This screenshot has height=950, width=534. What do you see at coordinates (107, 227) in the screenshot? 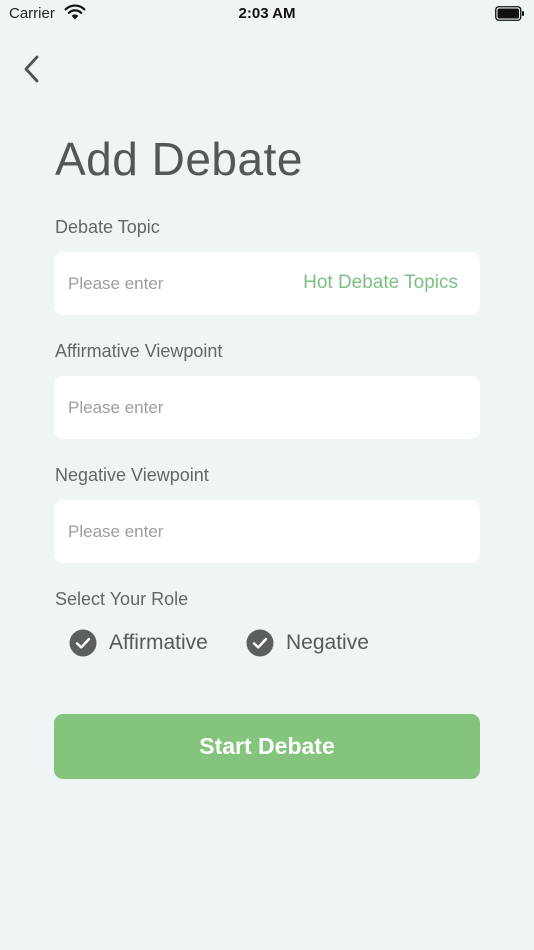
I see `debate-topic-label: Debate Topic` at bounding box center [107, 227].